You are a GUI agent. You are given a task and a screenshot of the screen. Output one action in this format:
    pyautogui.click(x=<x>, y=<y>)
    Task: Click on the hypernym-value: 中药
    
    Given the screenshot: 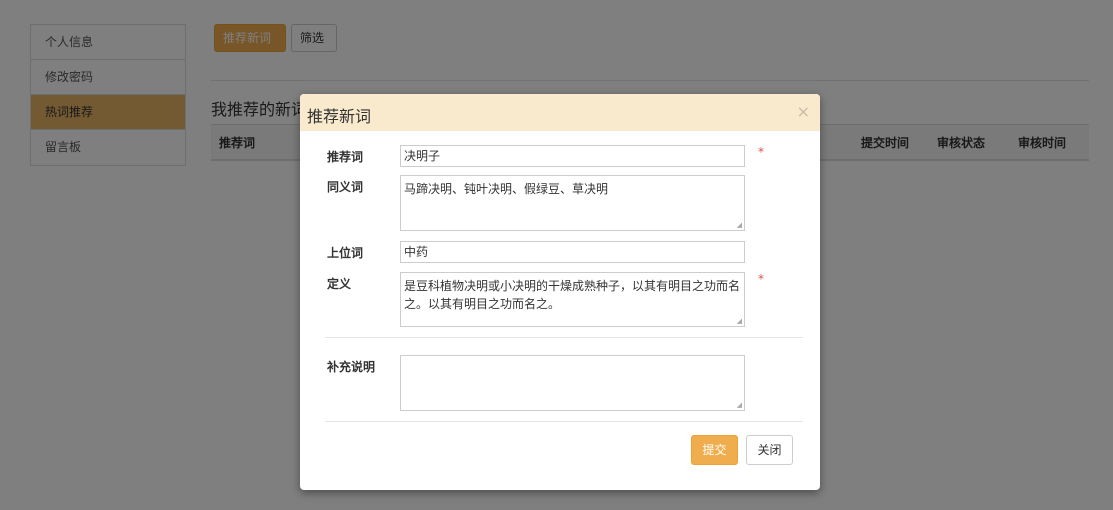 What is the action you would take?
    pyautogui.click(x=416, y=252)
    